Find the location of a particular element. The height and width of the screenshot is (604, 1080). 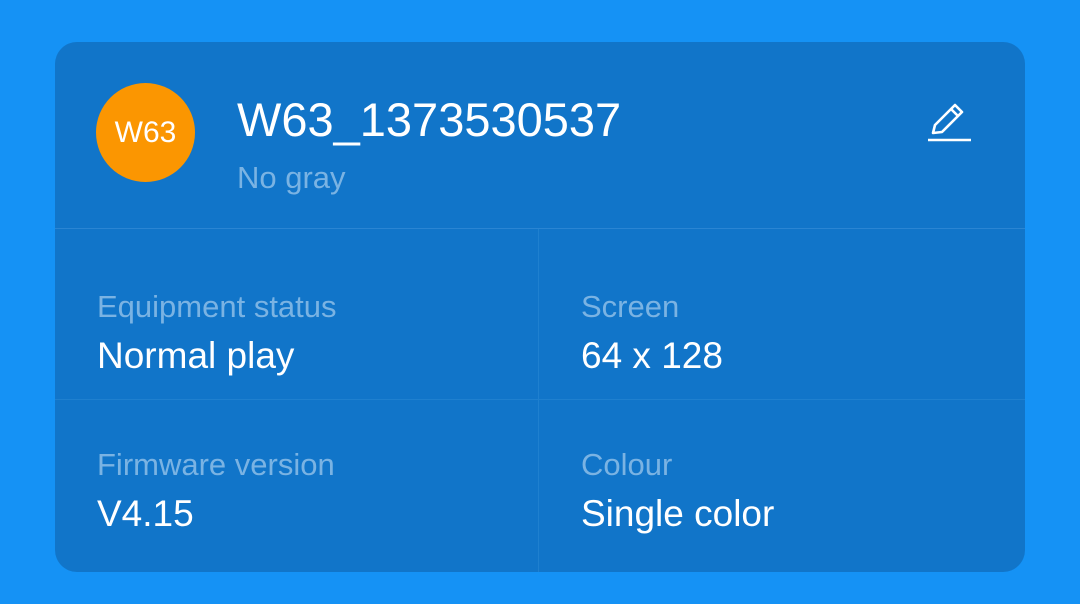

info-value: V4.15 is located at coordinates (145, 513).